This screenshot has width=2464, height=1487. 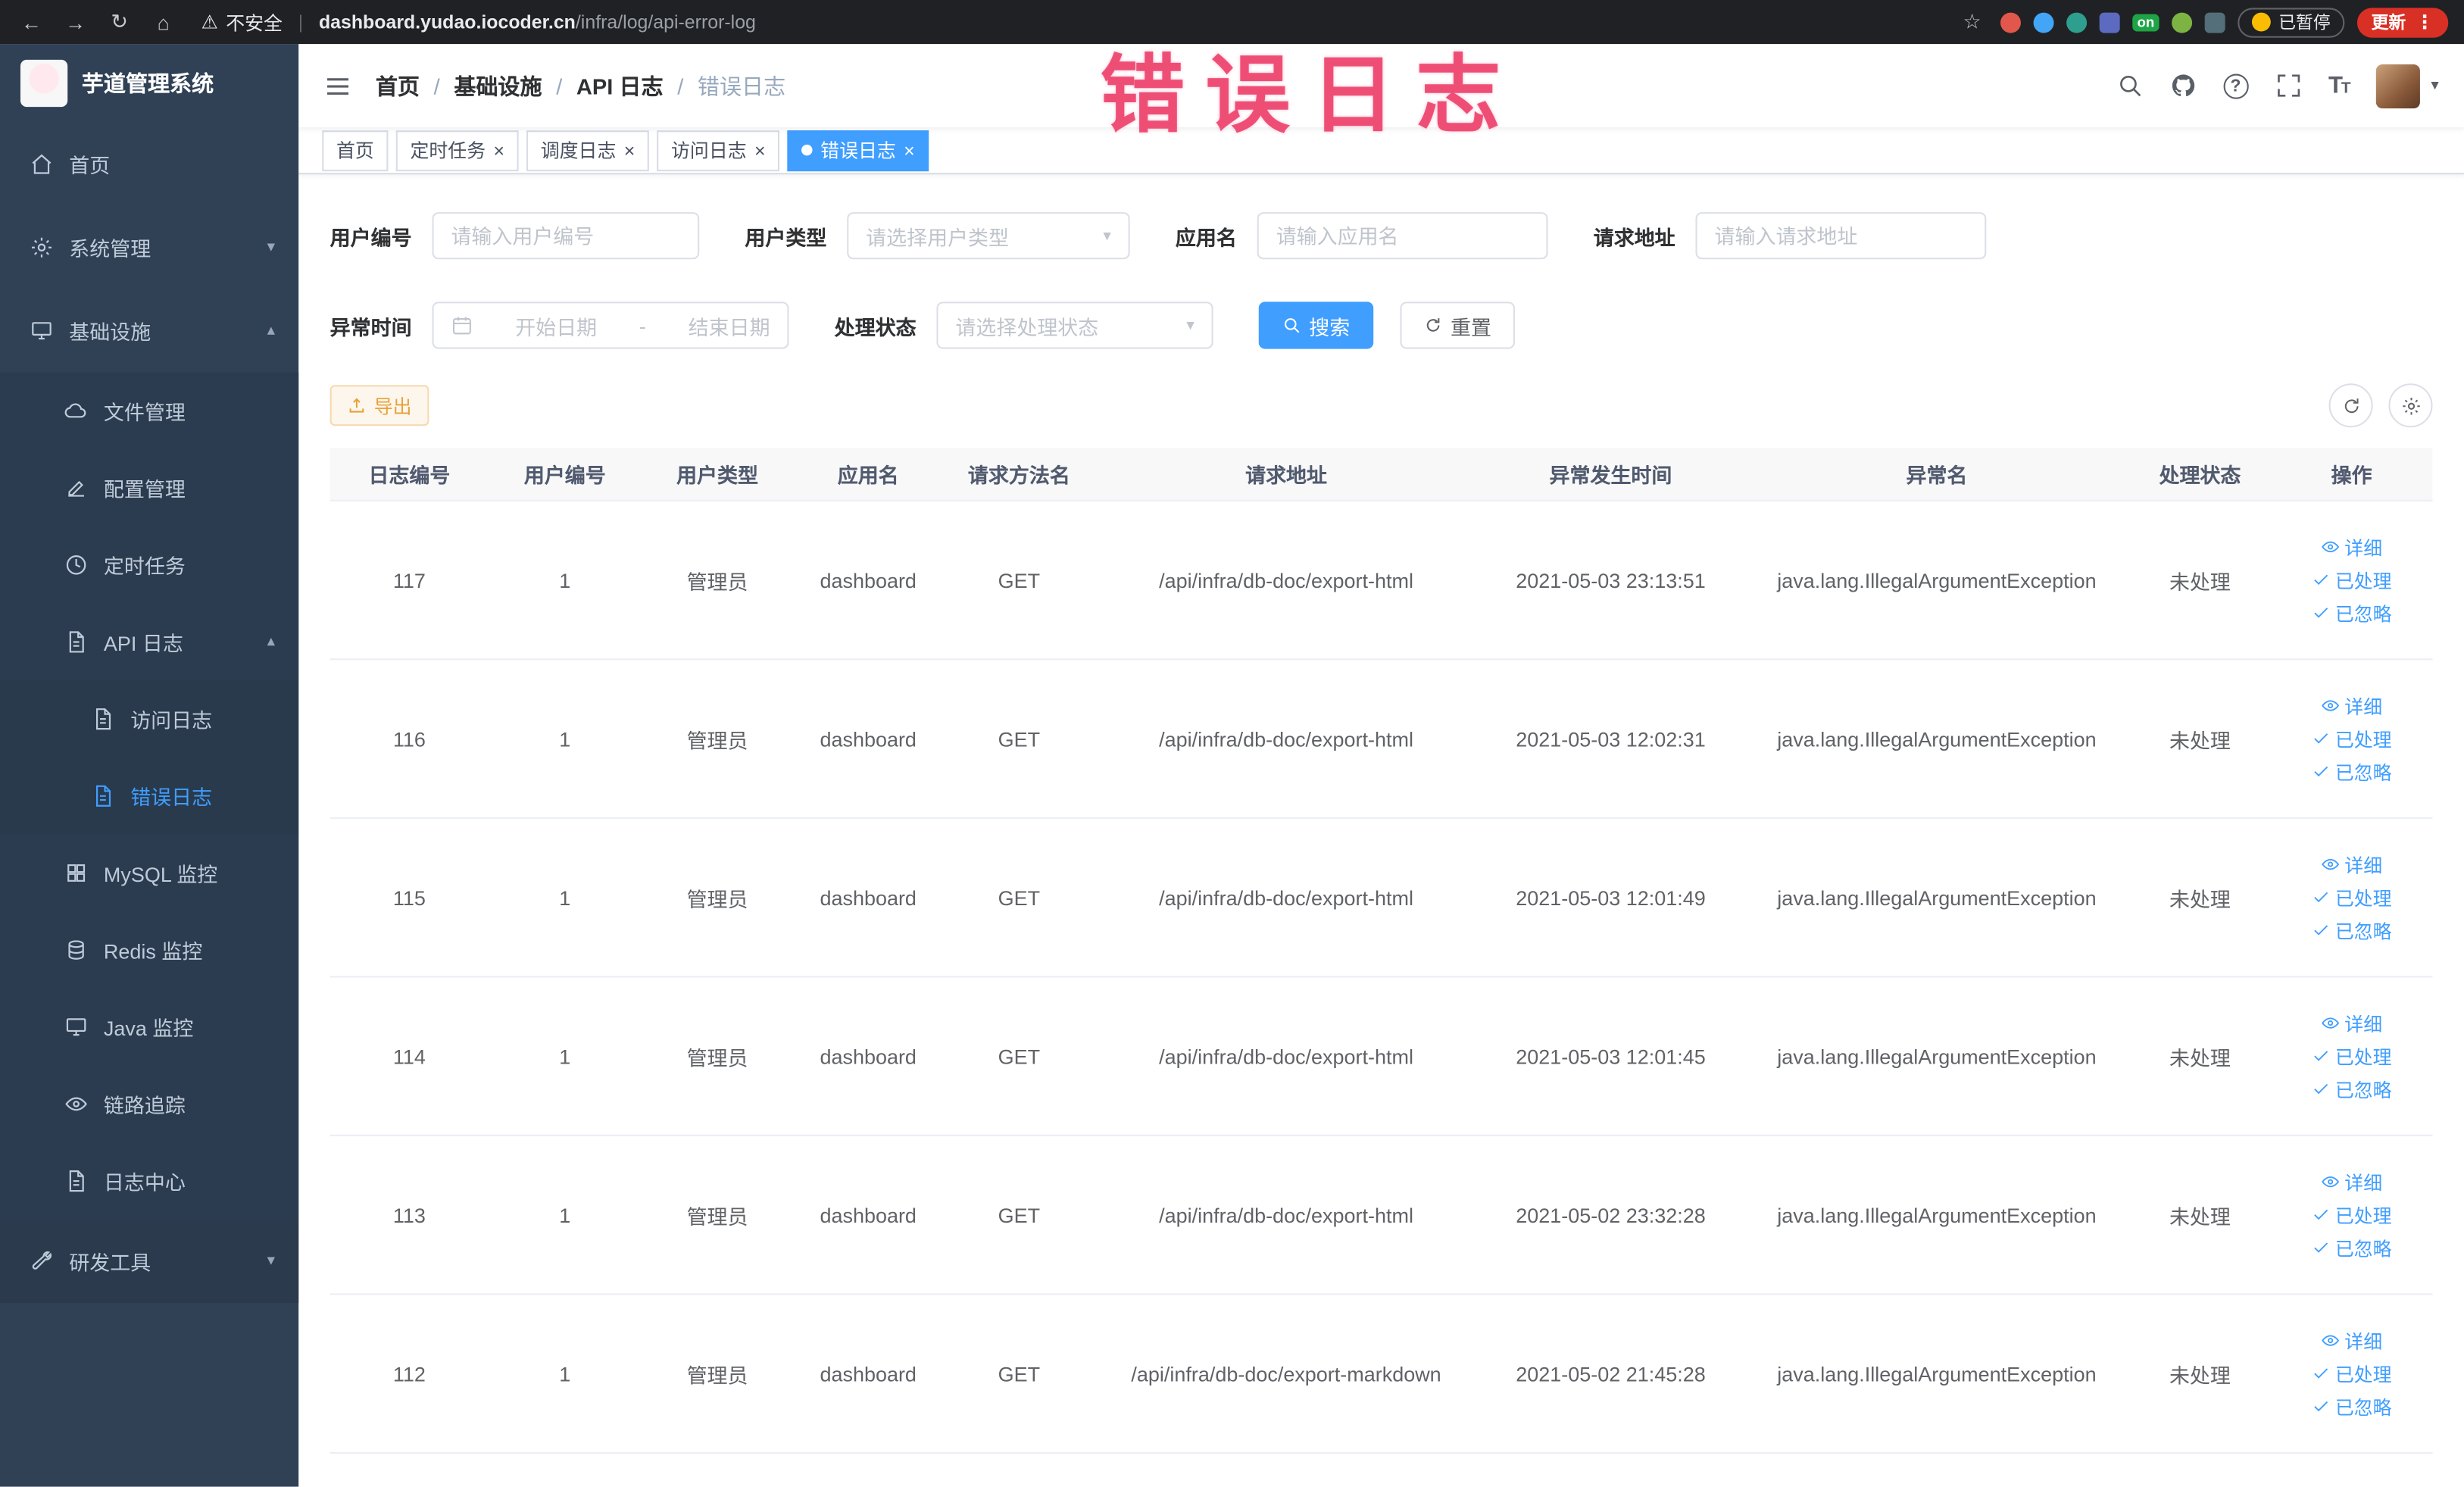 What do you see at coordinates (2339, 85) in the screenshot?
I see `font-size-icon: TT` at bounding box center [2339, 85].